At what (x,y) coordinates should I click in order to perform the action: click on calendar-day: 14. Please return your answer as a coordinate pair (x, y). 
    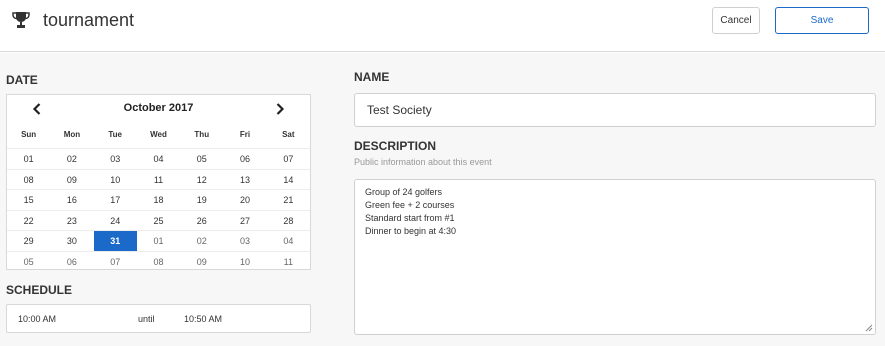
    Looking at the image, I should click on (288, 180).